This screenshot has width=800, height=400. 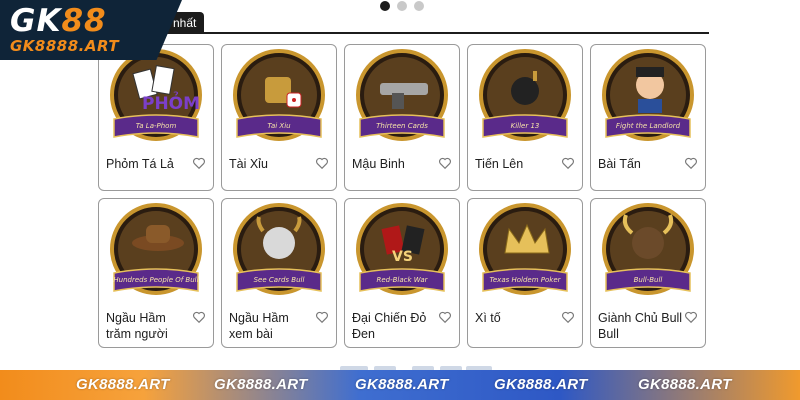 What do you see at coordinates (156, 126) in the screenshot?
I see `banner-label: Ta La-Phom` at bounding box center [156, 126].